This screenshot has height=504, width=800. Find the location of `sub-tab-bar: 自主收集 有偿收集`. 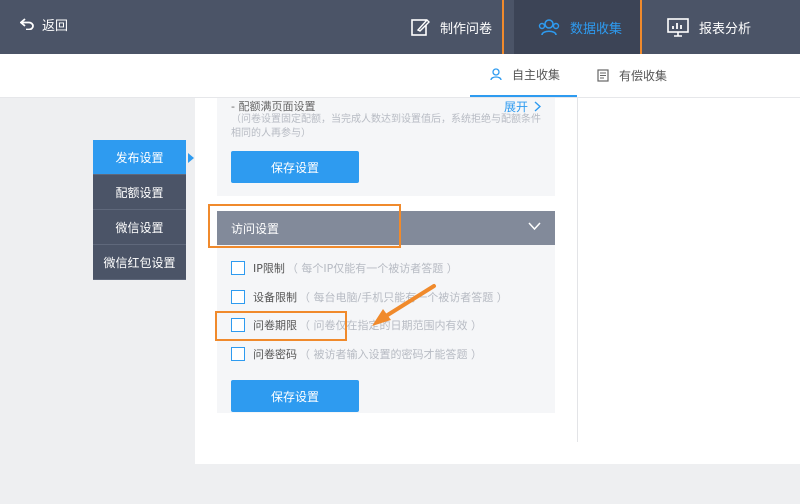

sub-tab-bar: 自主收集 有偿收集 is located at coordinates (400, 76).